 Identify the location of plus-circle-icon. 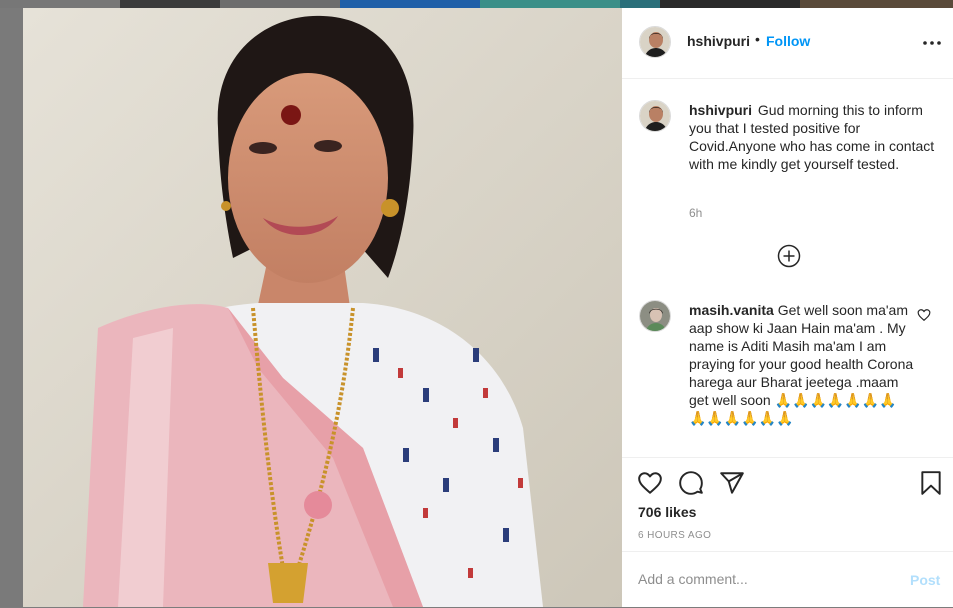
(789, 256).